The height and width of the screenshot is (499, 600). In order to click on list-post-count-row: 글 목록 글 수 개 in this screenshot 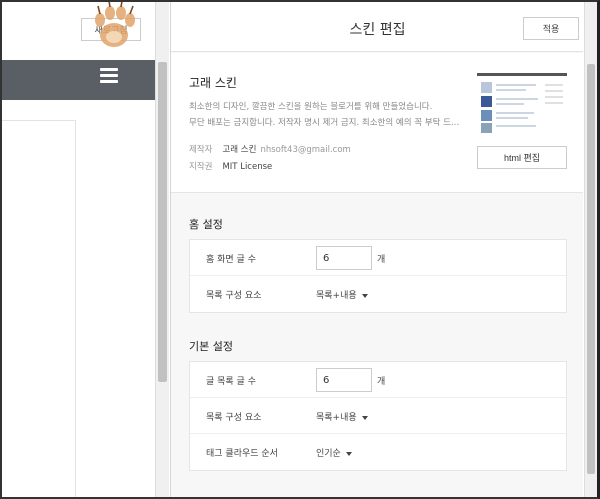, I will do `click(378, 380)`.